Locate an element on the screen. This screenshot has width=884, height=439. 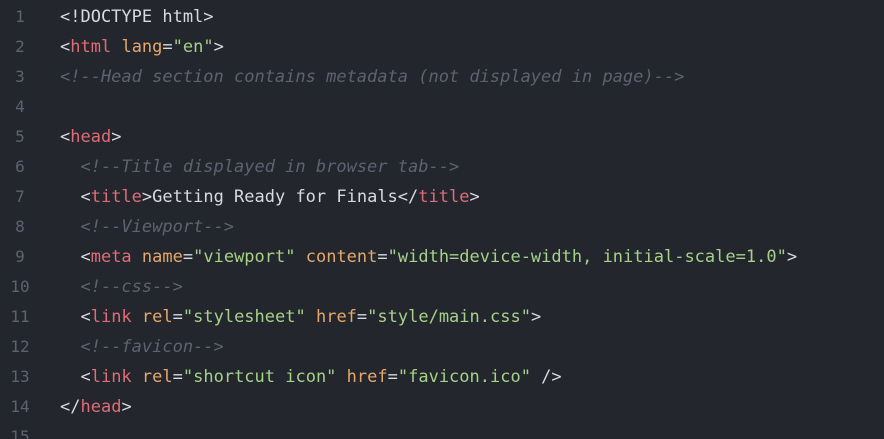
line-number: 12 is located at coordinates (20, 346).